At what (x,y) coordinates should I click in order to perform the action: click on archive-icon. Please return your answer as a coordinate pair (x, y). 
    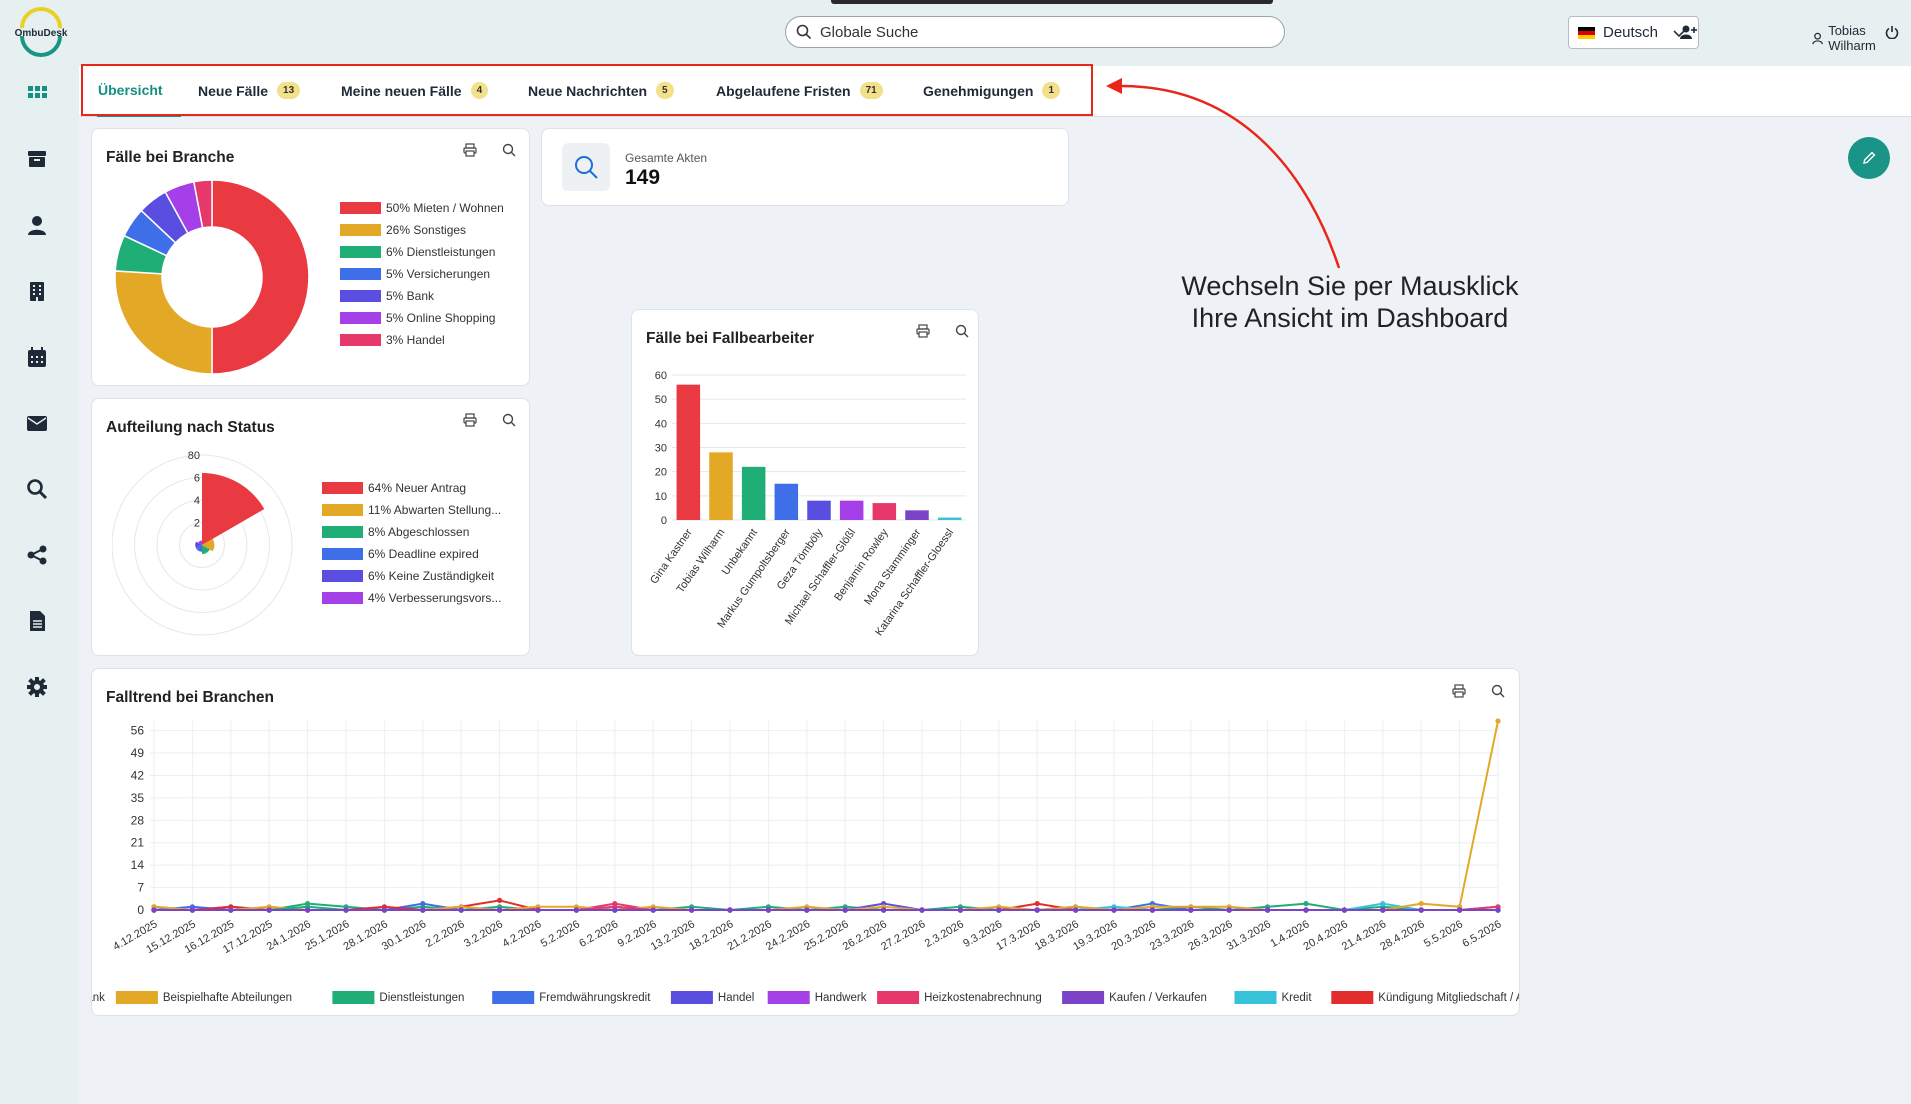
    Looking at the image, I should click on (37, 159).